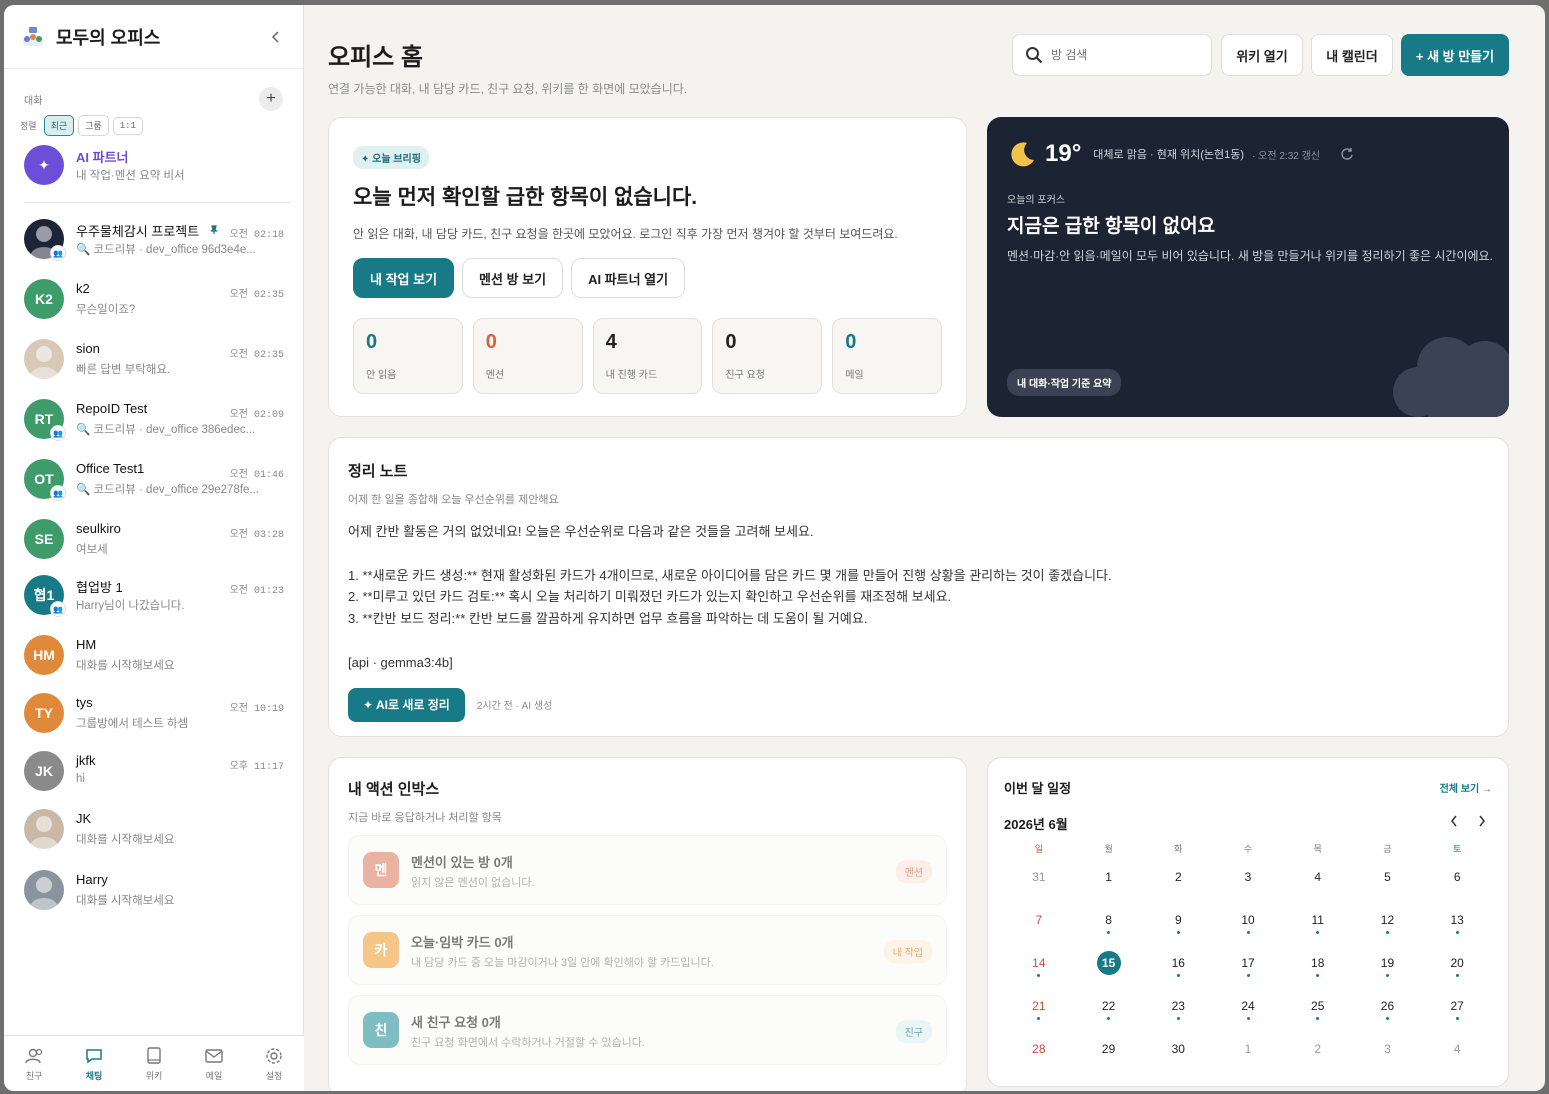 This screenshot has width=1549, height=1094. What do you see at coordinates (887, 356) in the screenshot?
I see `stat-tile: 0 메일` at bounding box center [887, 356].